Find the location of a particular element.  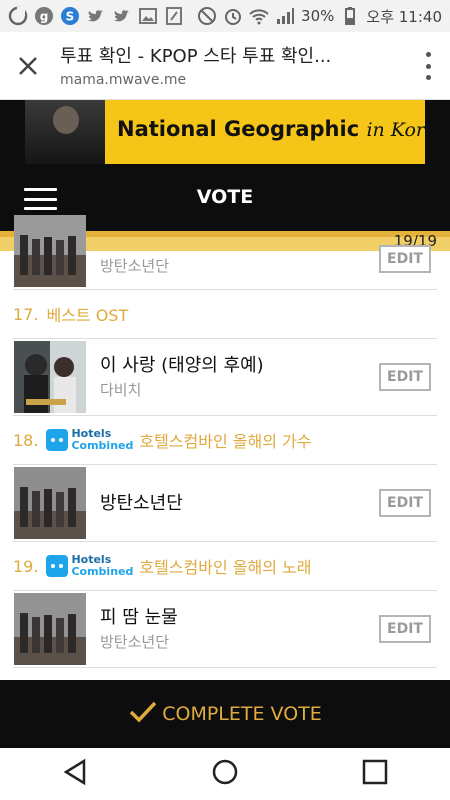

ad-brand: National Geographic is located at coordinates (238, 129).